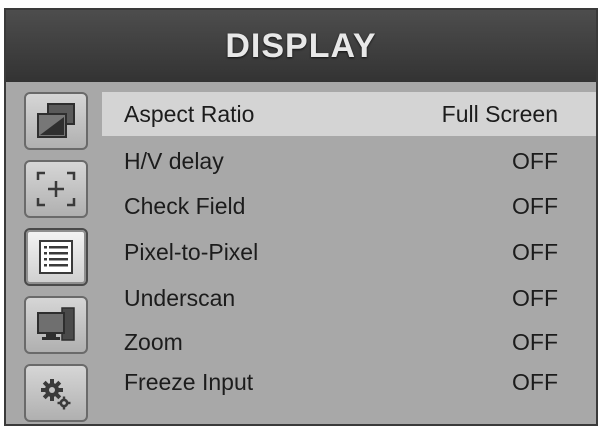 This screenshot has width=603, height=431. I want to click on sidebar-item-display, so click(56, 257).